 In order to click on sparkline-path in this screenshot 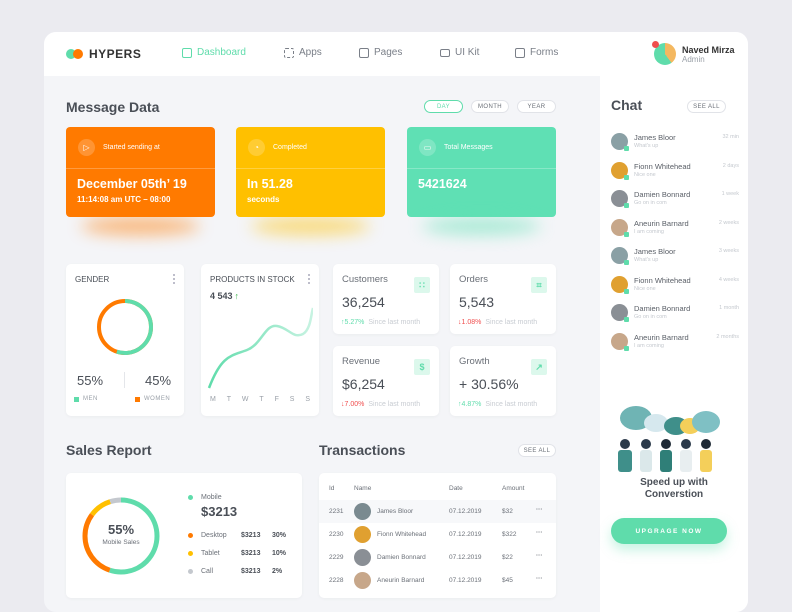, I will do `click(260, 348)`.